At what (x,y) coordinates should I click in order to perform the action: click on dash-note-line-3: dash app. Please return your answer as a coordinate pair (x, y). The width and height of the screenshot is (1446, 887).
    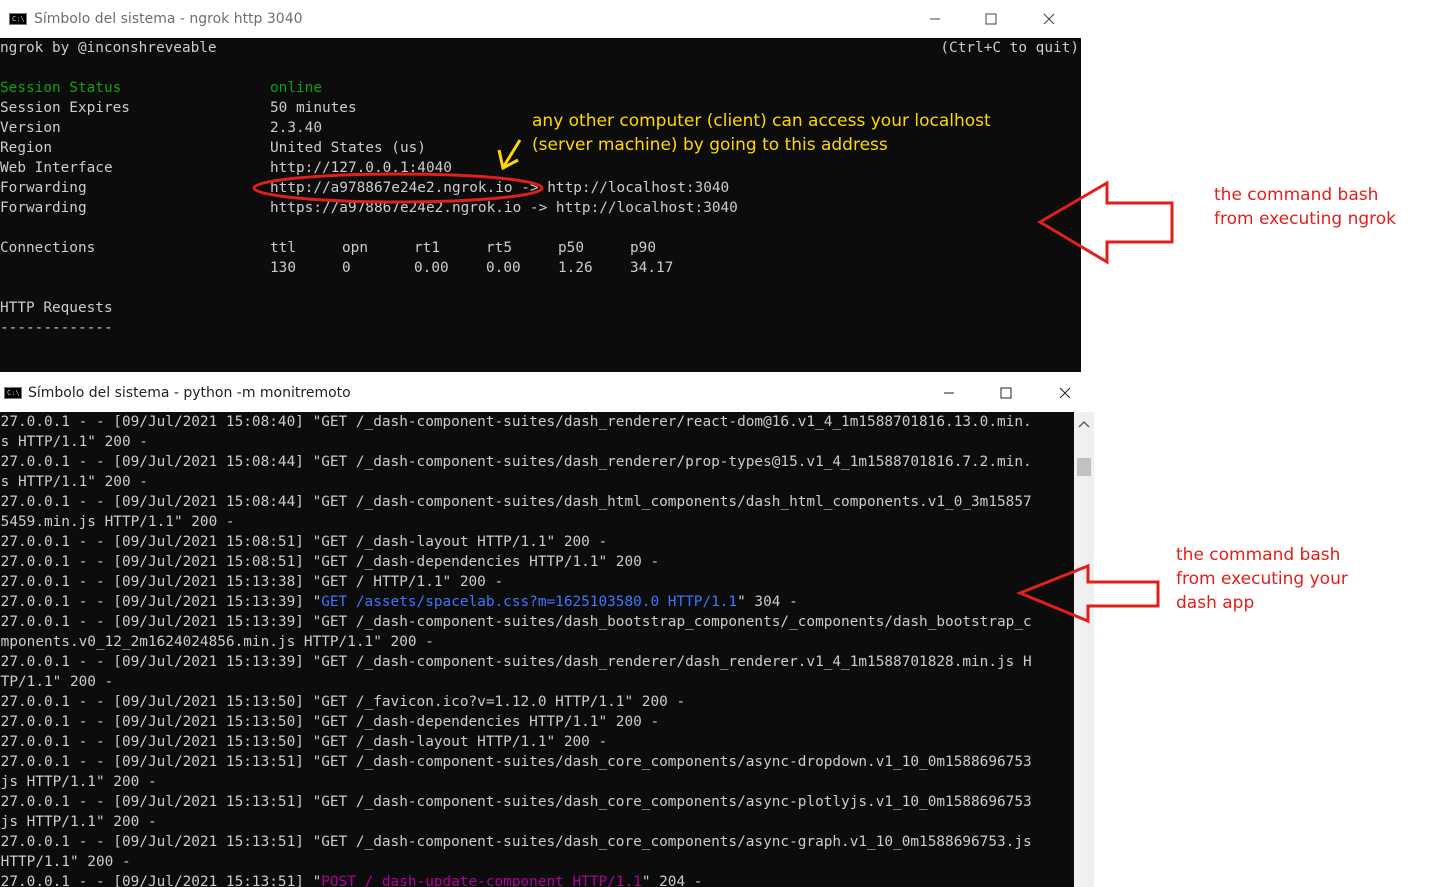
    Looking at the image, I should click on (1215, 603).